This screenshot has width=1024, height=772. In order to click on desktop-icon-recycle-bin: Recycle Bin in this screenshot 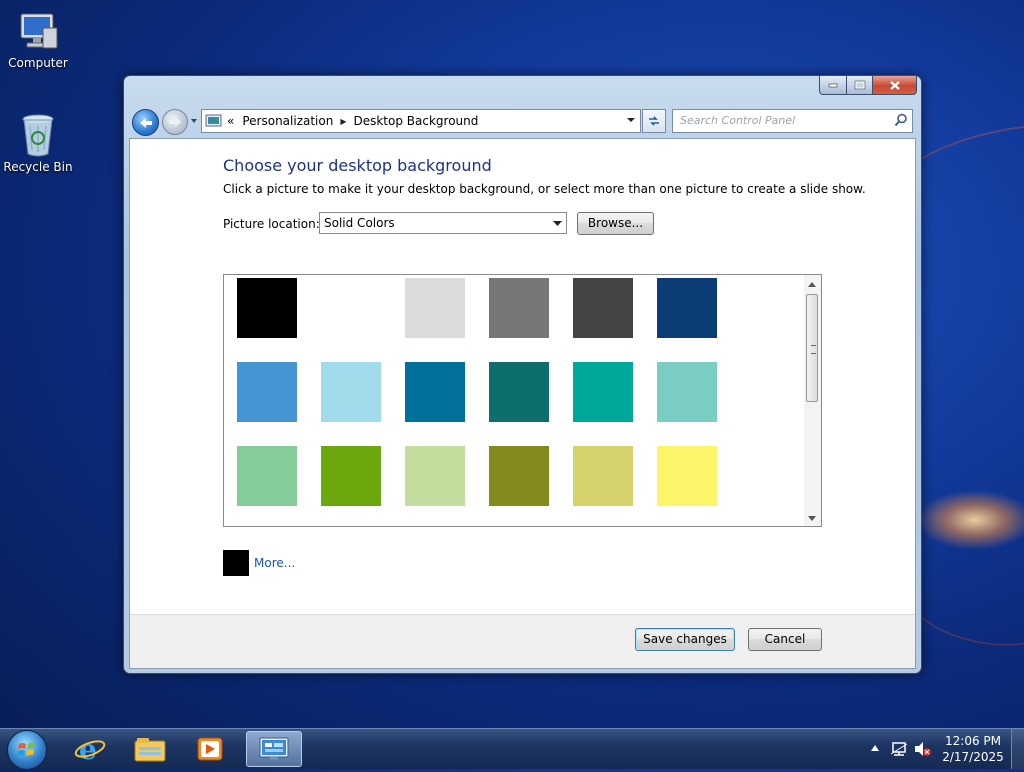, I will do `click(38, 143)`.